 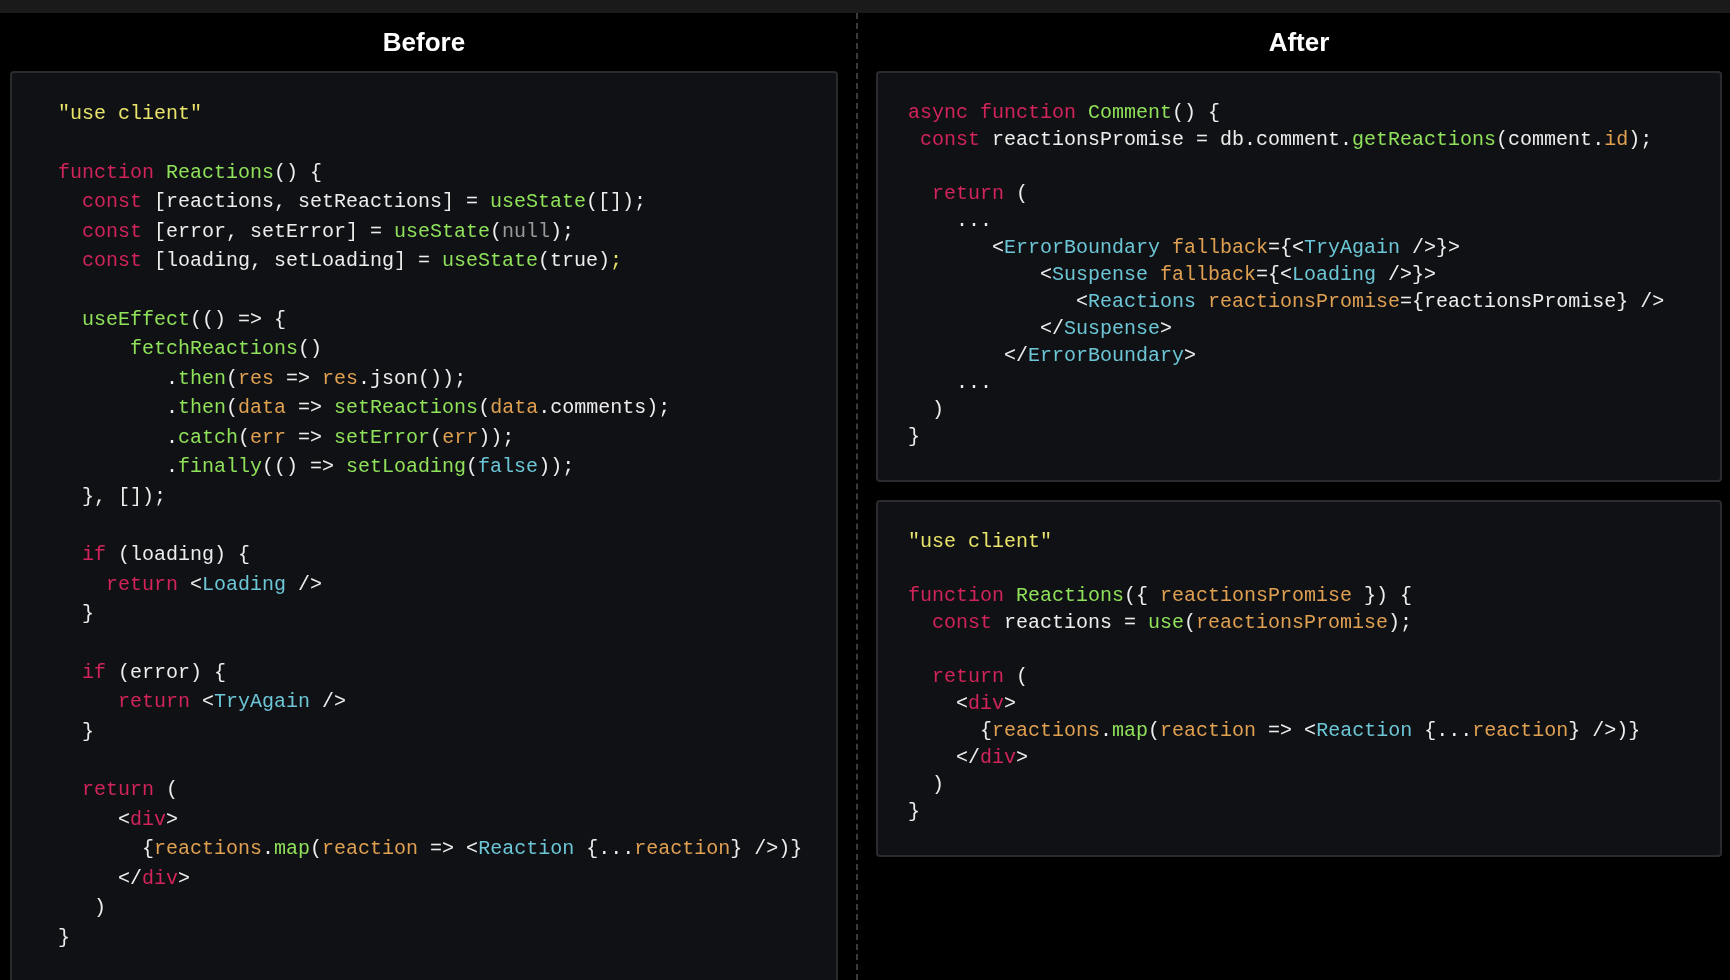 What do you see at coordinates (226, 349) in the screenshot?
I see `code-line: fetchReactions()` at bounding box center [226, 349].